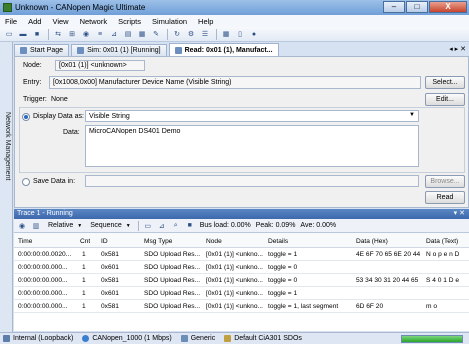 The height and width of the screenshot is (344, 469). I want to click on grid-icon: ▦, so click(226, 34).